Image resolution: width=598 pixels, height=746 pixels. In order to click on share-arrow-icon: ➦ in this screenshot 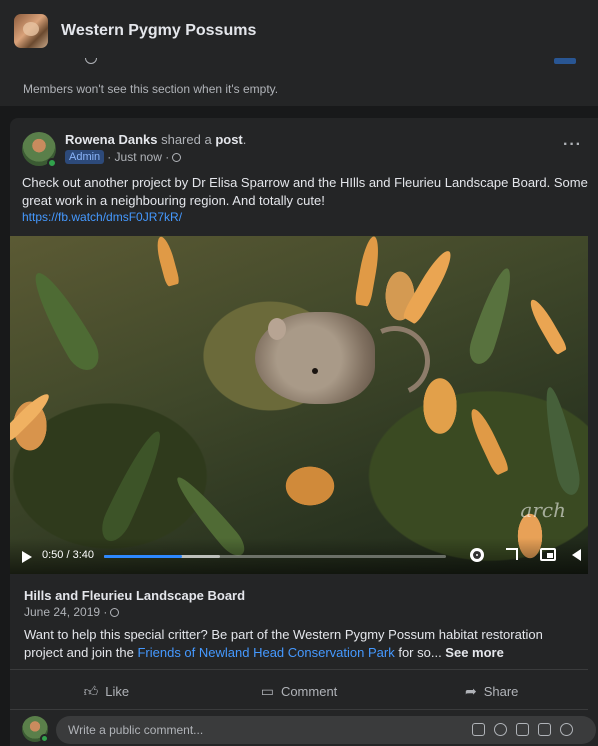, I will do `click(470, 690)`.